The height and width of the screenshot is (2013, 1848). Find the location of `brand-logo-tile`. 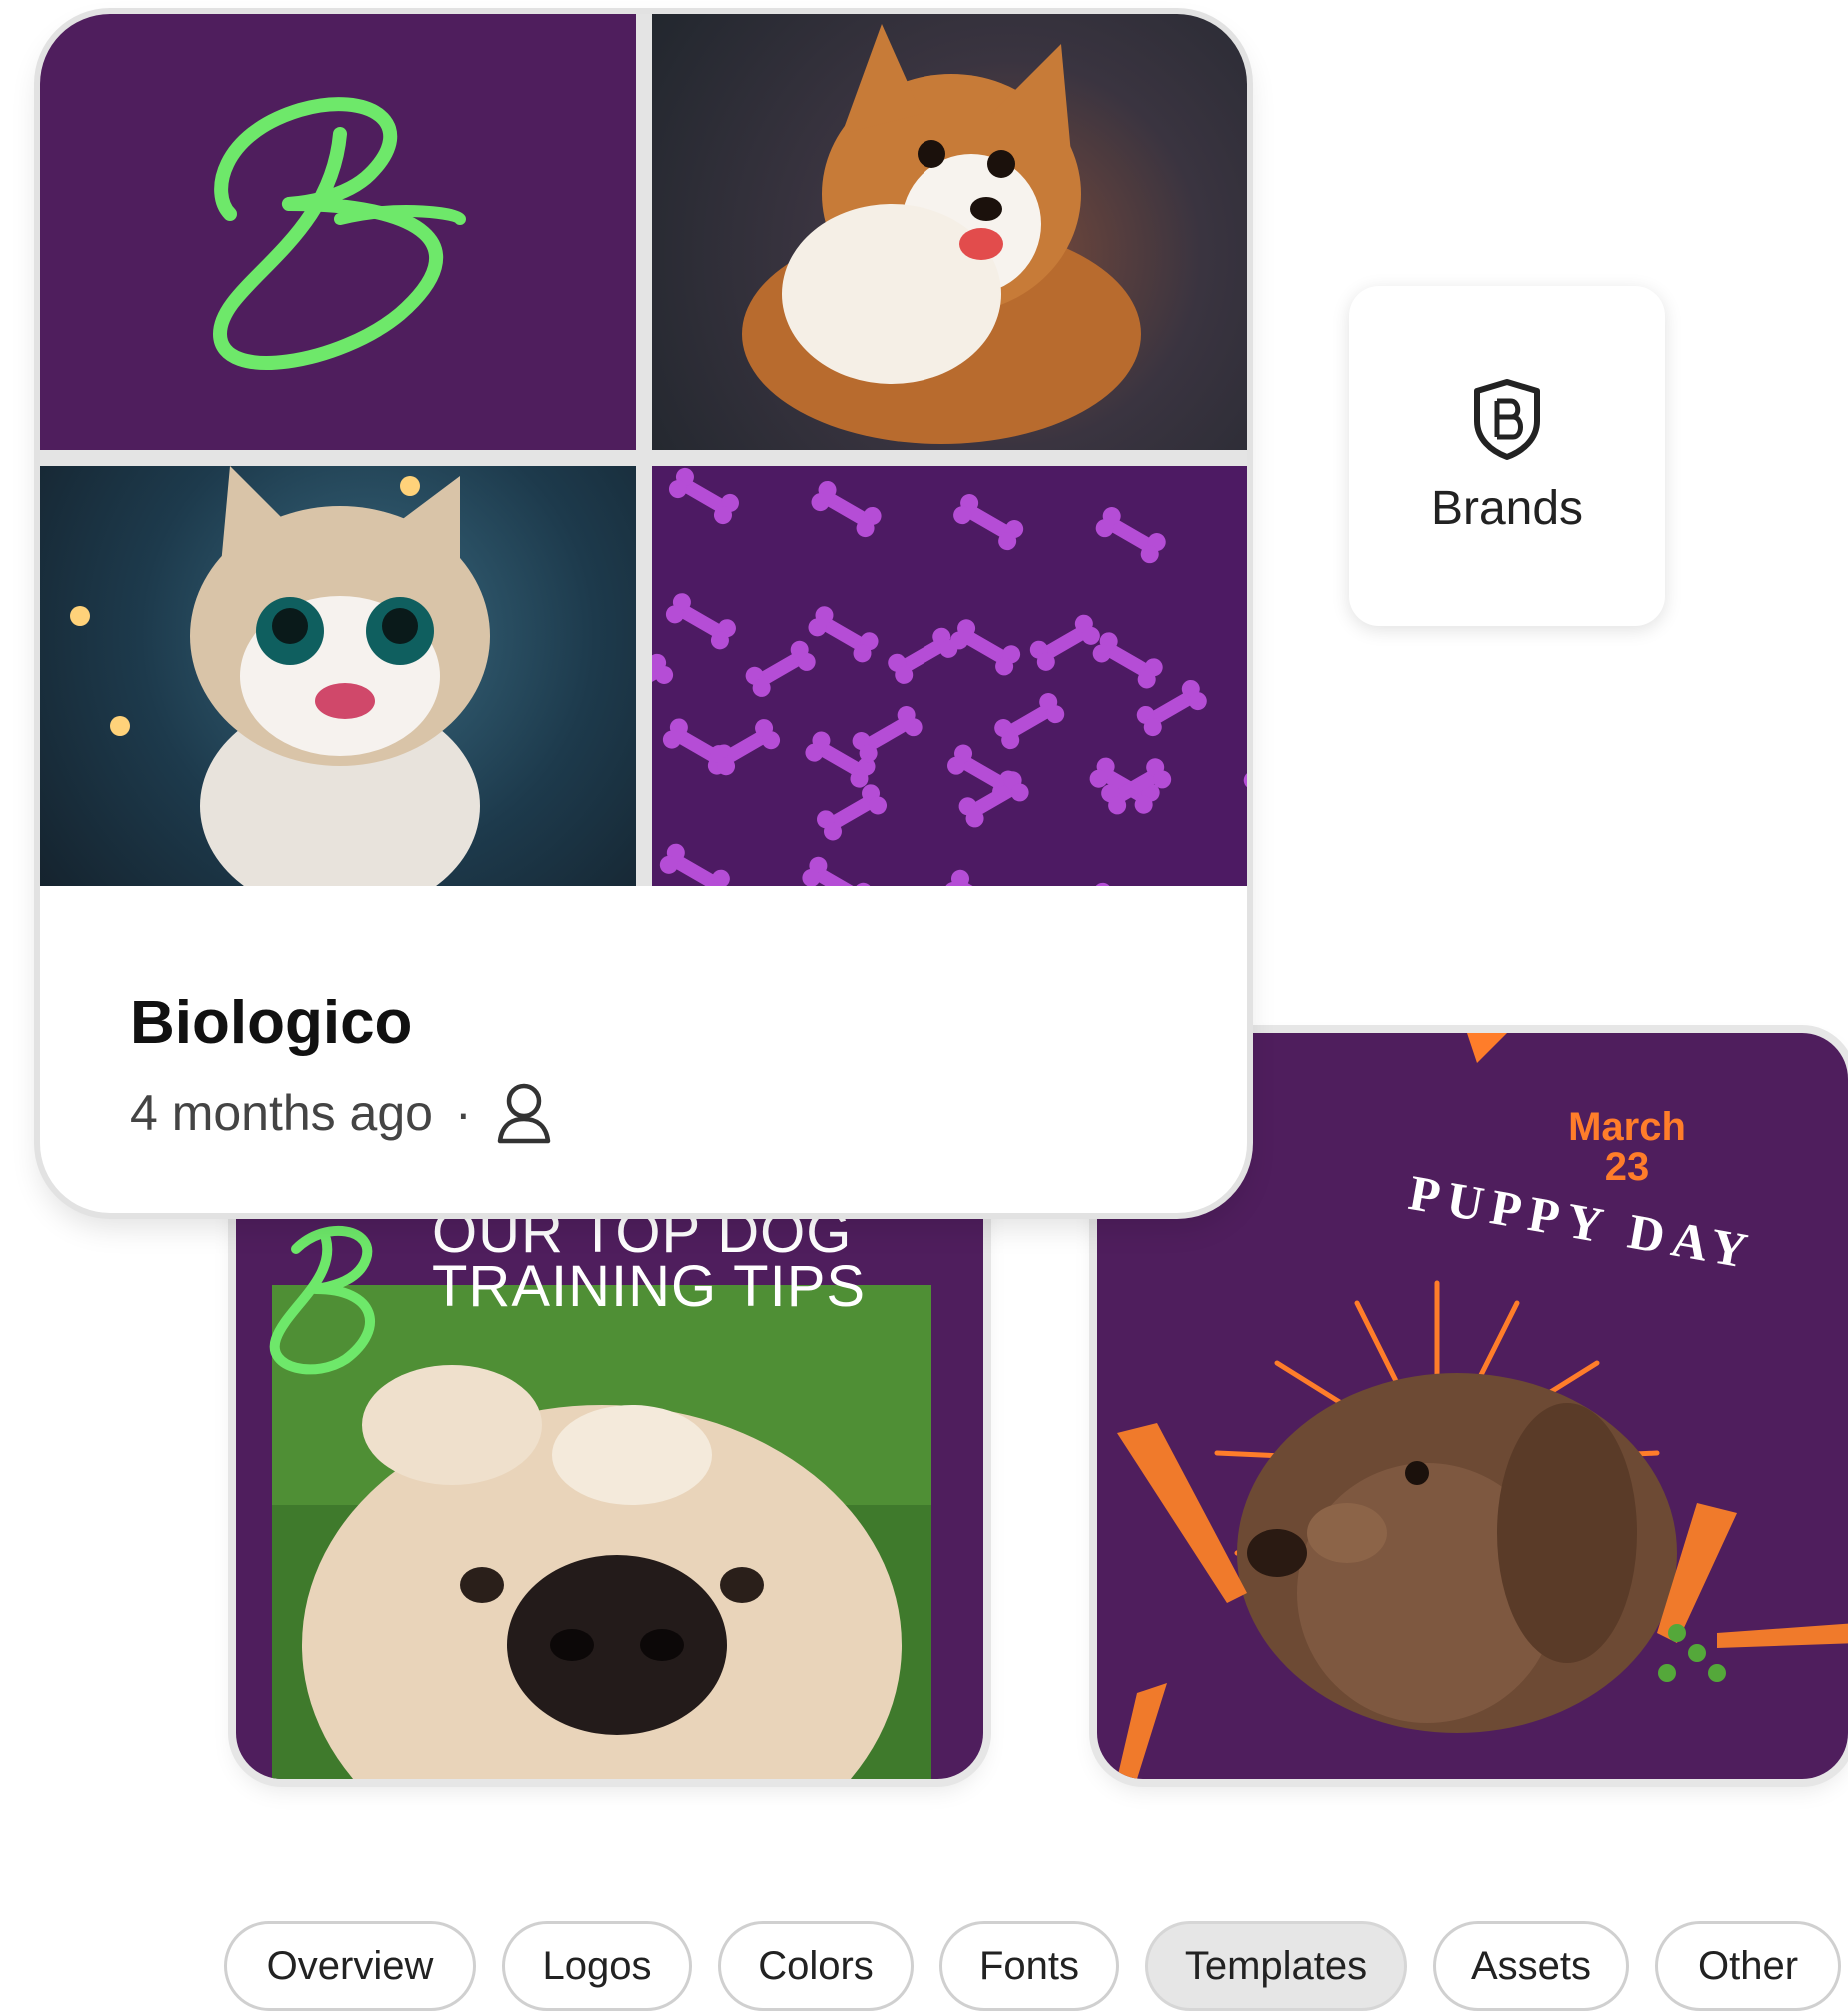

brand-logo-tile is located at coordinates (338, 232).